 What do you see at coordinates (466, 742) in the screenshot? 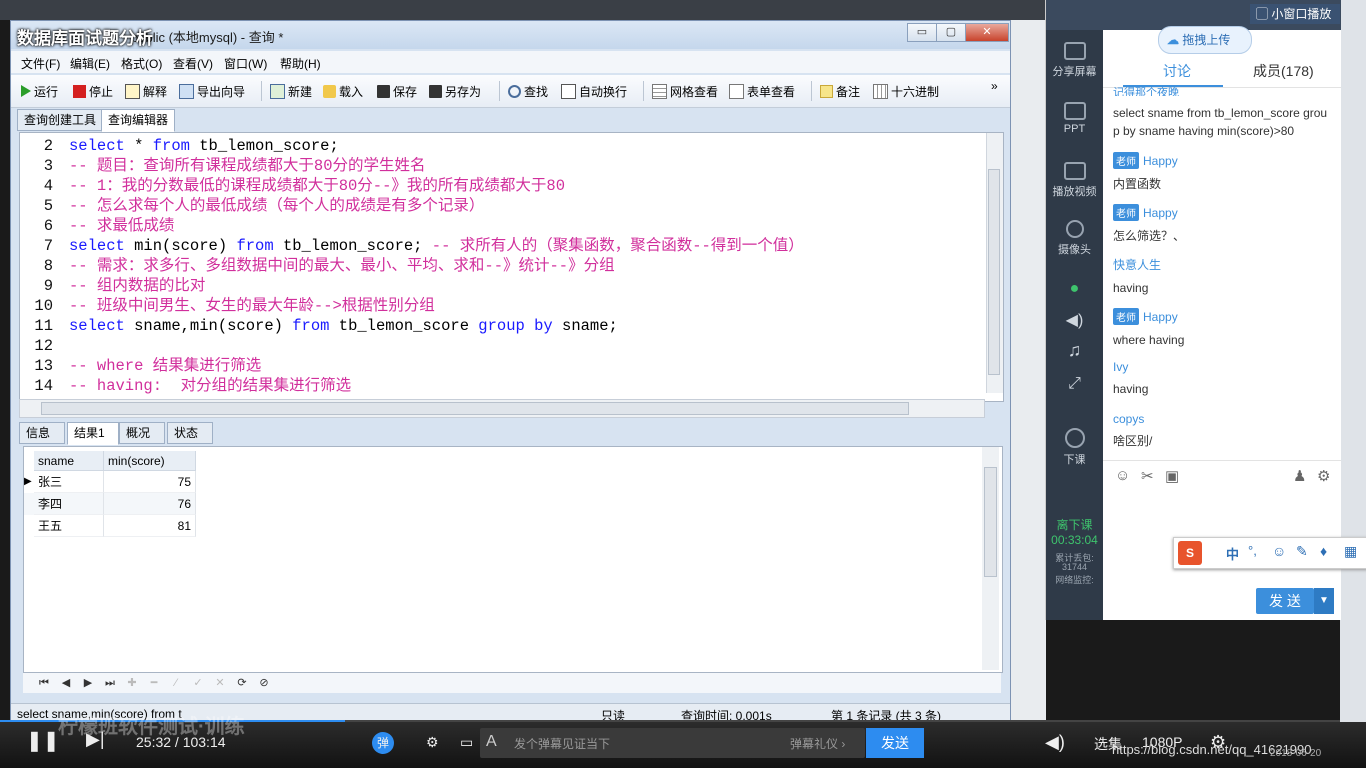
I see `danmu-filter-icon: ▭` at bounding box center [466, 742].